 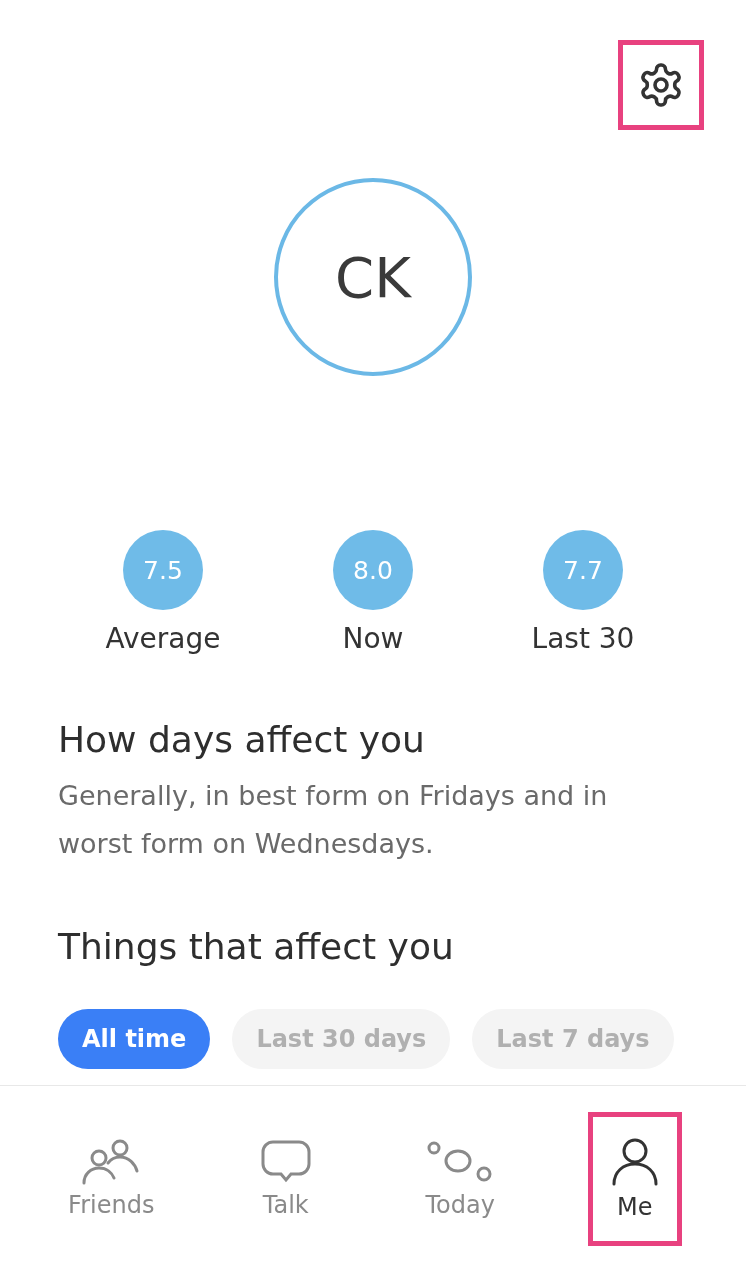 What do you see at coordinates (341, 1039) in the screenshot?
I see `filter-chip: Last 30 days` at bounding box center [341, 1039].